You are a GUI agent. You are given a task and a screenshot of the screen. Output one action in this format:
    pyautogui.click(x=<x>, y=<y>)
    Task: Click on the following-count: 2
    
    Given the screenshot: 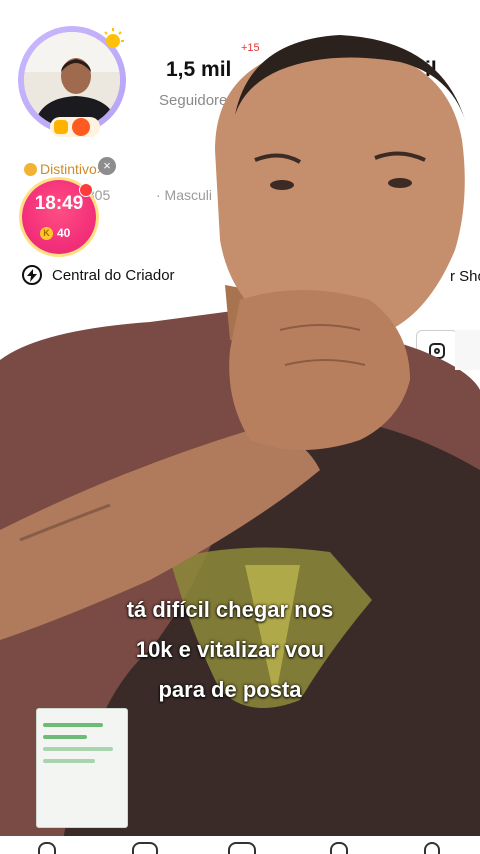 What is the action you would take?
    pyautogui.click(x=274, y=70)
    